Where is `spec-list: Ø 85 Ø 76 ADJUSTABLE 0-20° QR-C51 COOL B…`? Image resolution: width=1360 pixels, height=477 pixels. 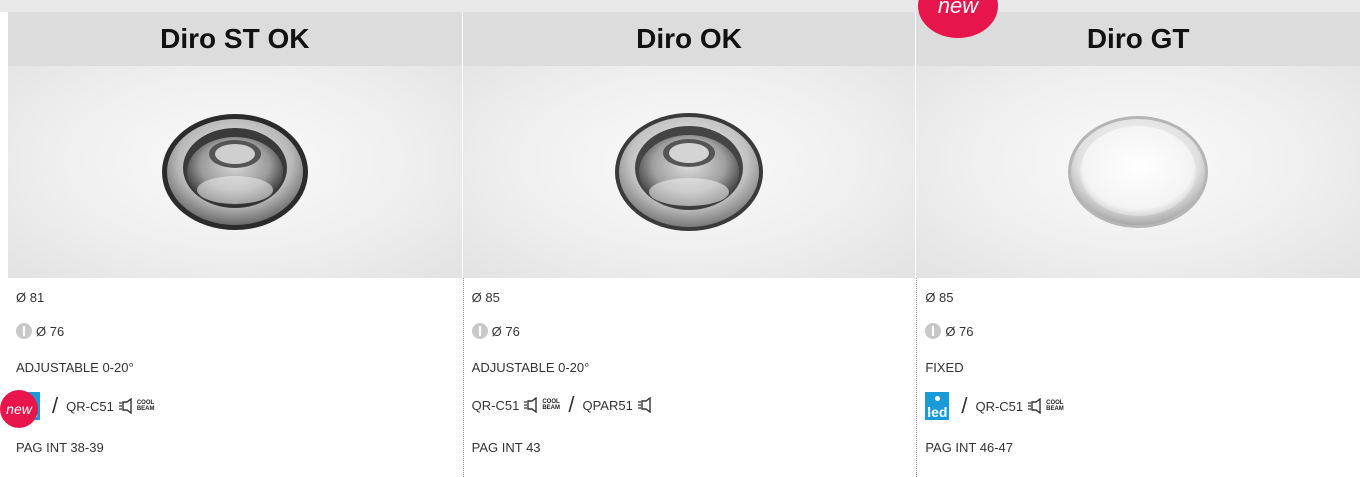 spec-list: Ø 85 Ø 76 ADJUSTABLE 0-20° QR-C51 COOL B… is located at coordinates (689, 377).